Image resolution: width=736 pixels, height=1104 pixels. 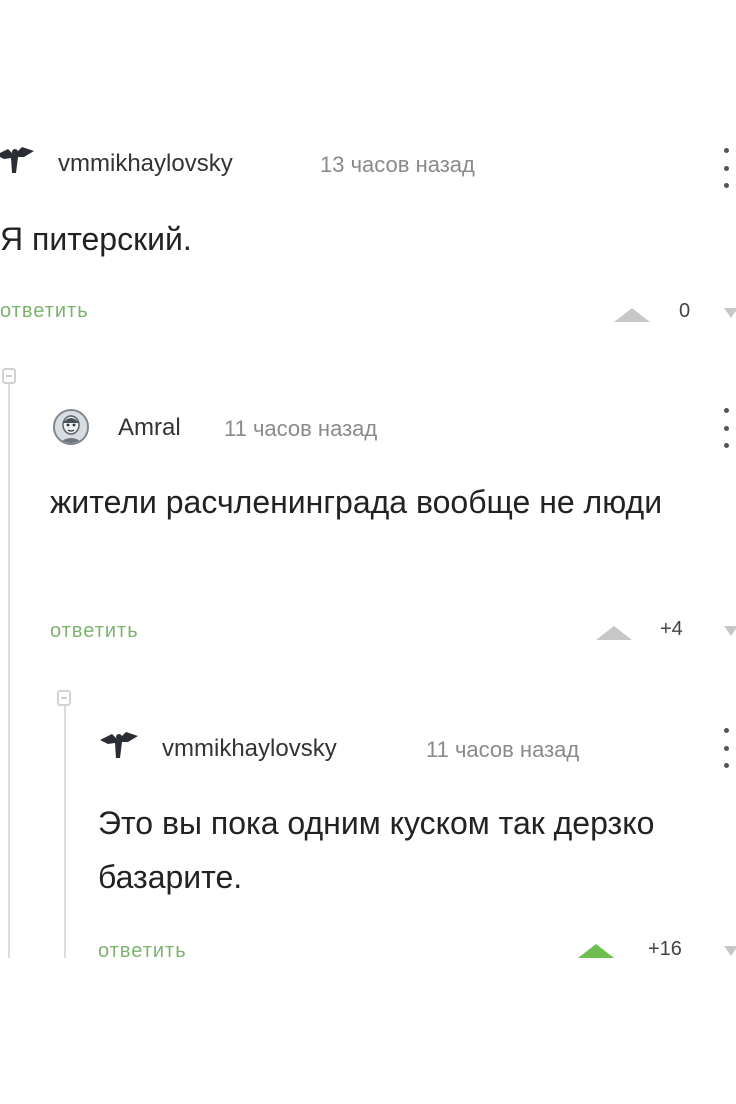 What do you see at coordinates (96, 239) in the screenshot?
I see `comment-text: Я питерский.` at bounding box center [96, 239].